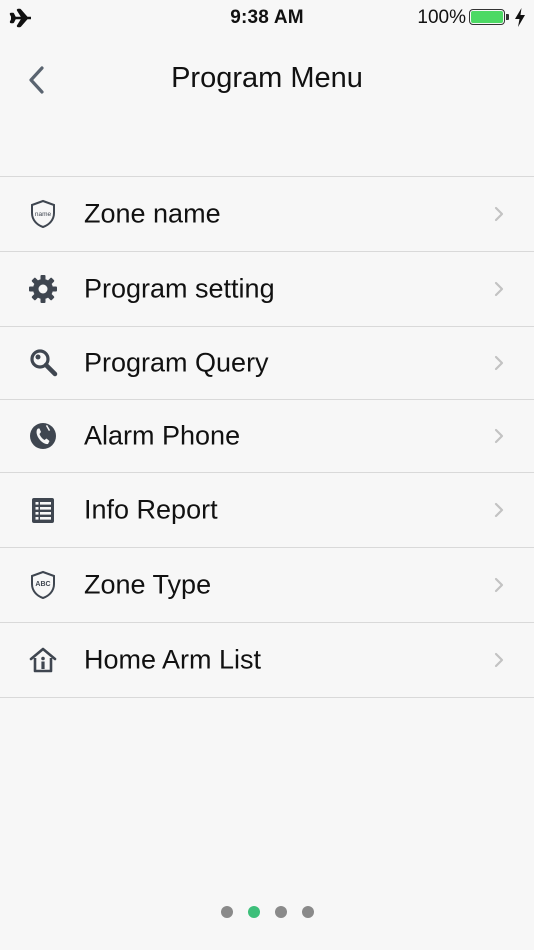 The width and height of the screenshot is (534, 950). I want to click on shield-abc-icon: ABC, so click(43, 585).